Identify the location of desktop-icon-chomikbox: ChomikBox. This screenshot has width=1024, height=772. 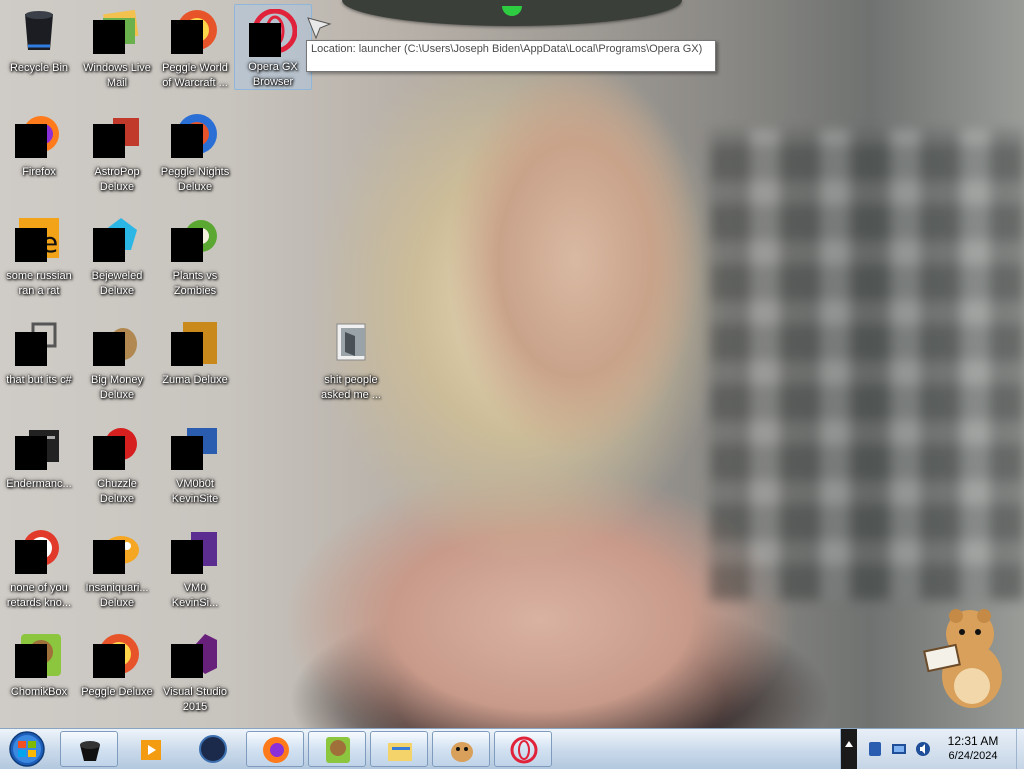
(39, 674).